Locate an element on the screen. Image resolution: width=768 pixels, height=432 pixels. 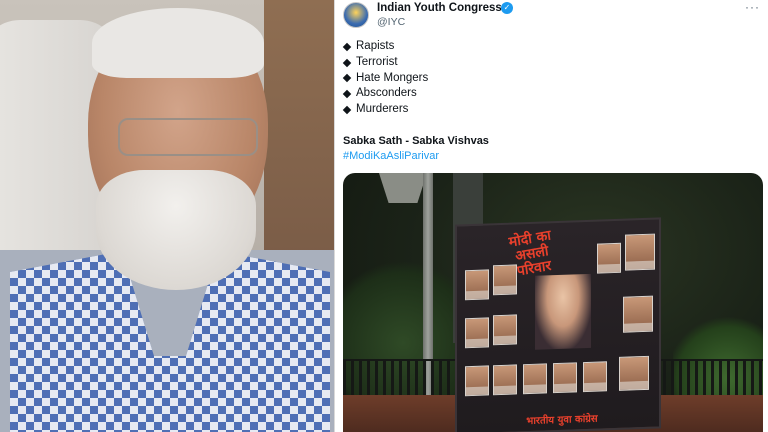
author-avatar is located at coordinates (356, 15).